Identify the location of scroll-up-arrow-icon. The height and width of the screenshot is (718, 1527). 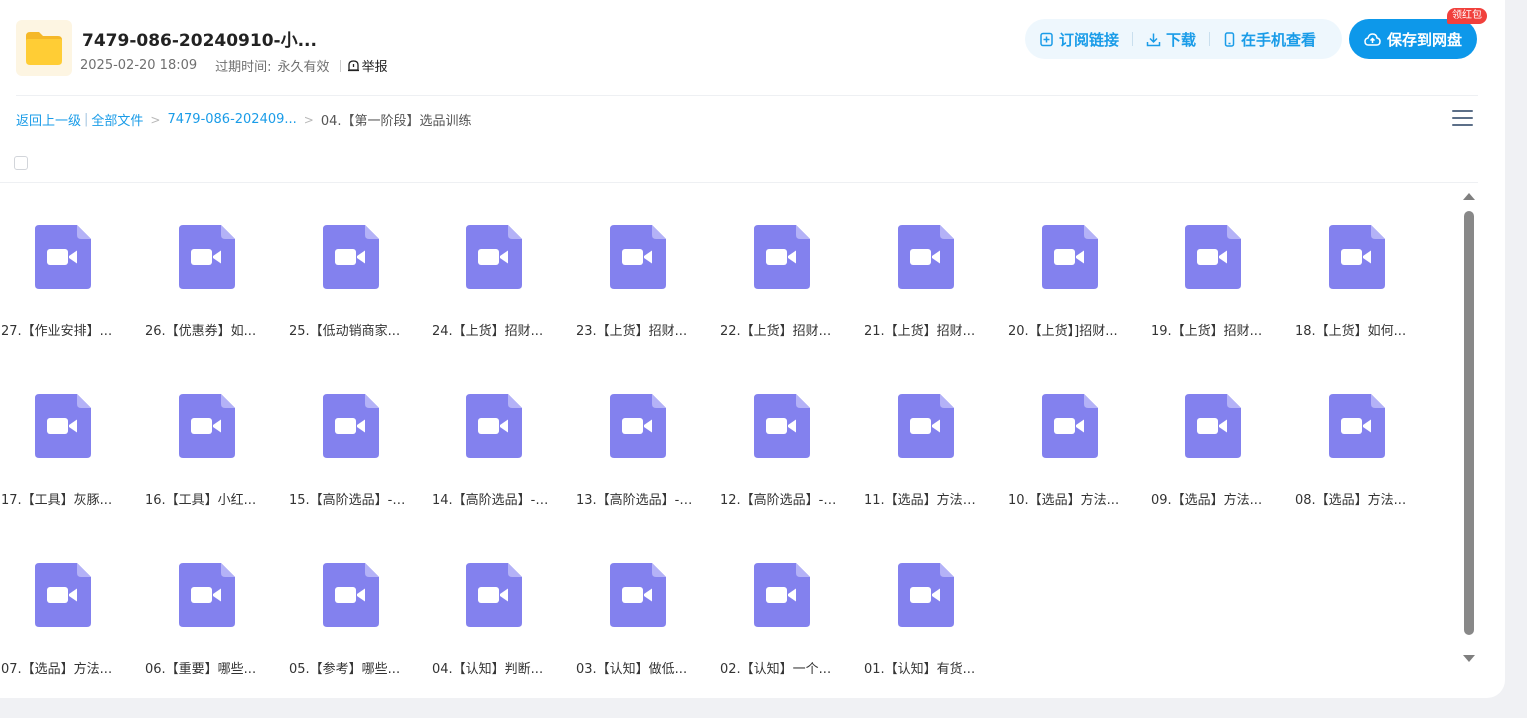
(1469, 196).